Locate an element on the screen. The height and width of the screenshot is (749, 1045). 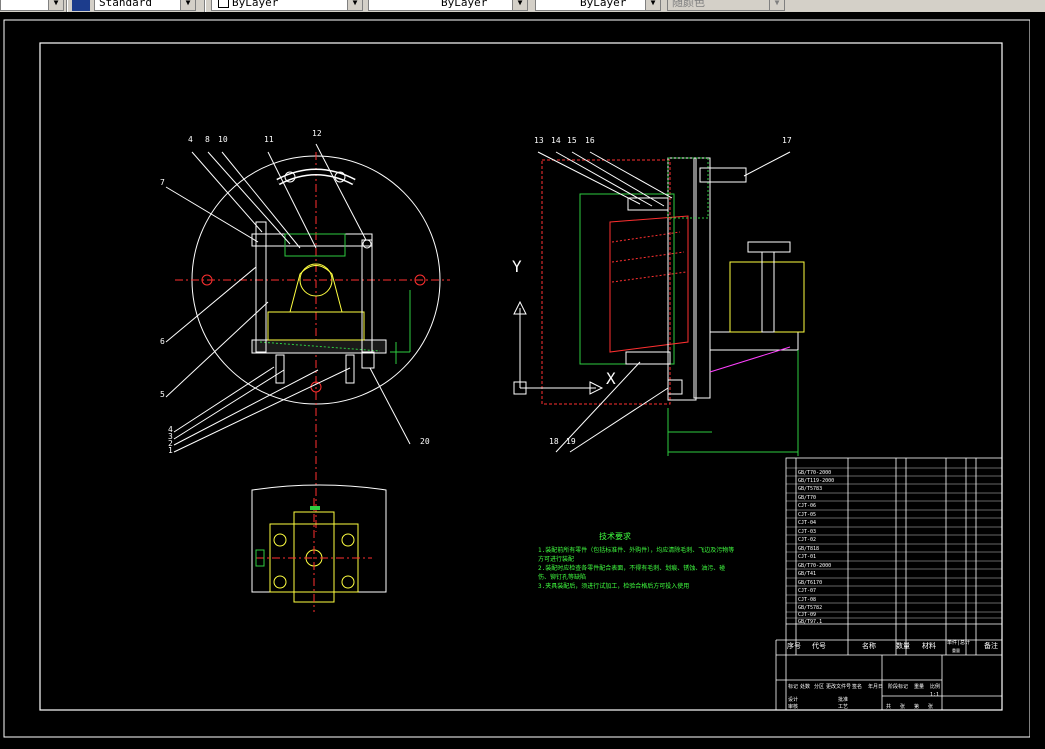
label-stage: 阶段标记 is located at coordinates (898, 686).